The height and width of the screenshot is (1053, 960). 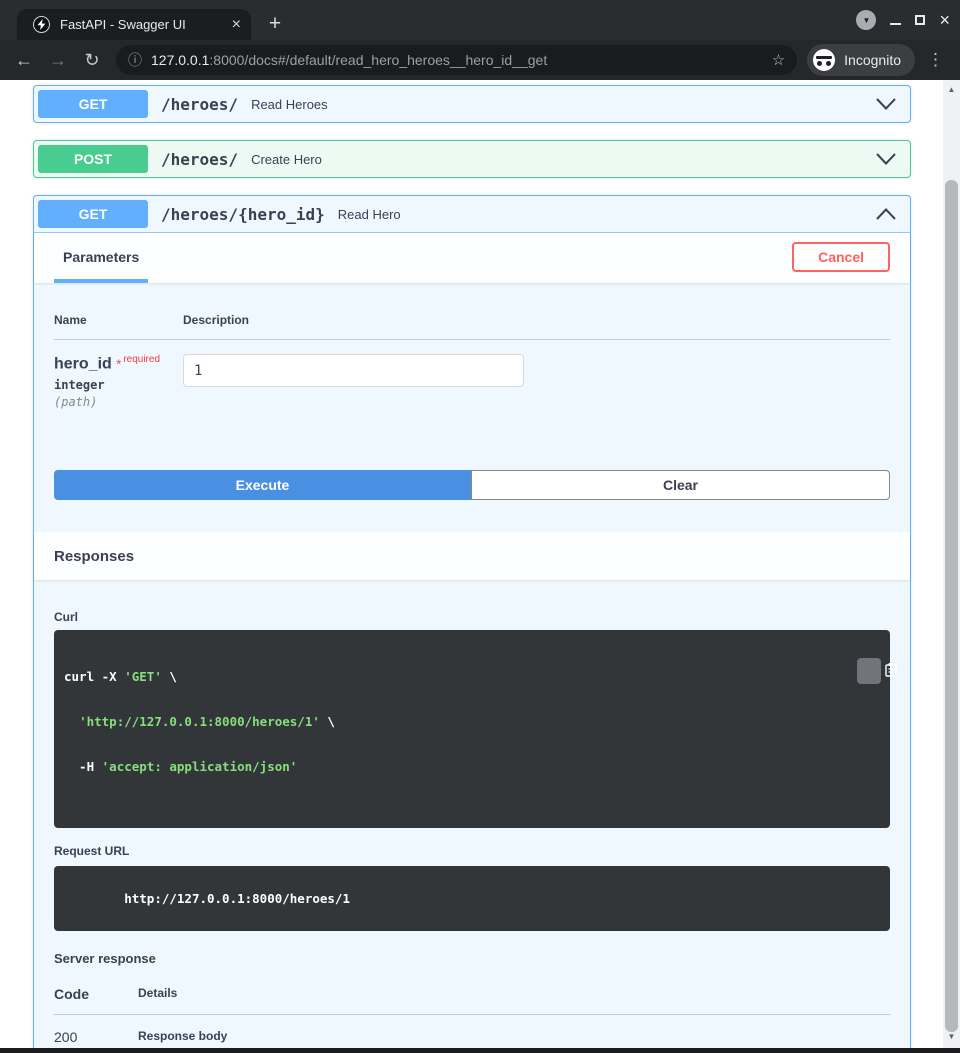 I want to click on endpoint-path: /heroes/{hero_id}, so click(x=243, y=214).